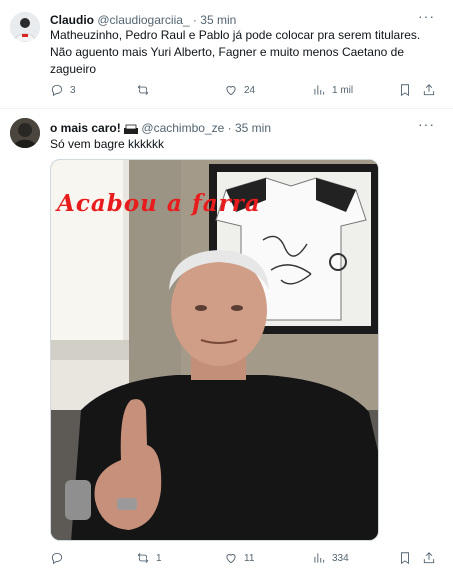 This screenshot has width=453, height=581. I want to click on display-name: Claudio, so click(72, 20).